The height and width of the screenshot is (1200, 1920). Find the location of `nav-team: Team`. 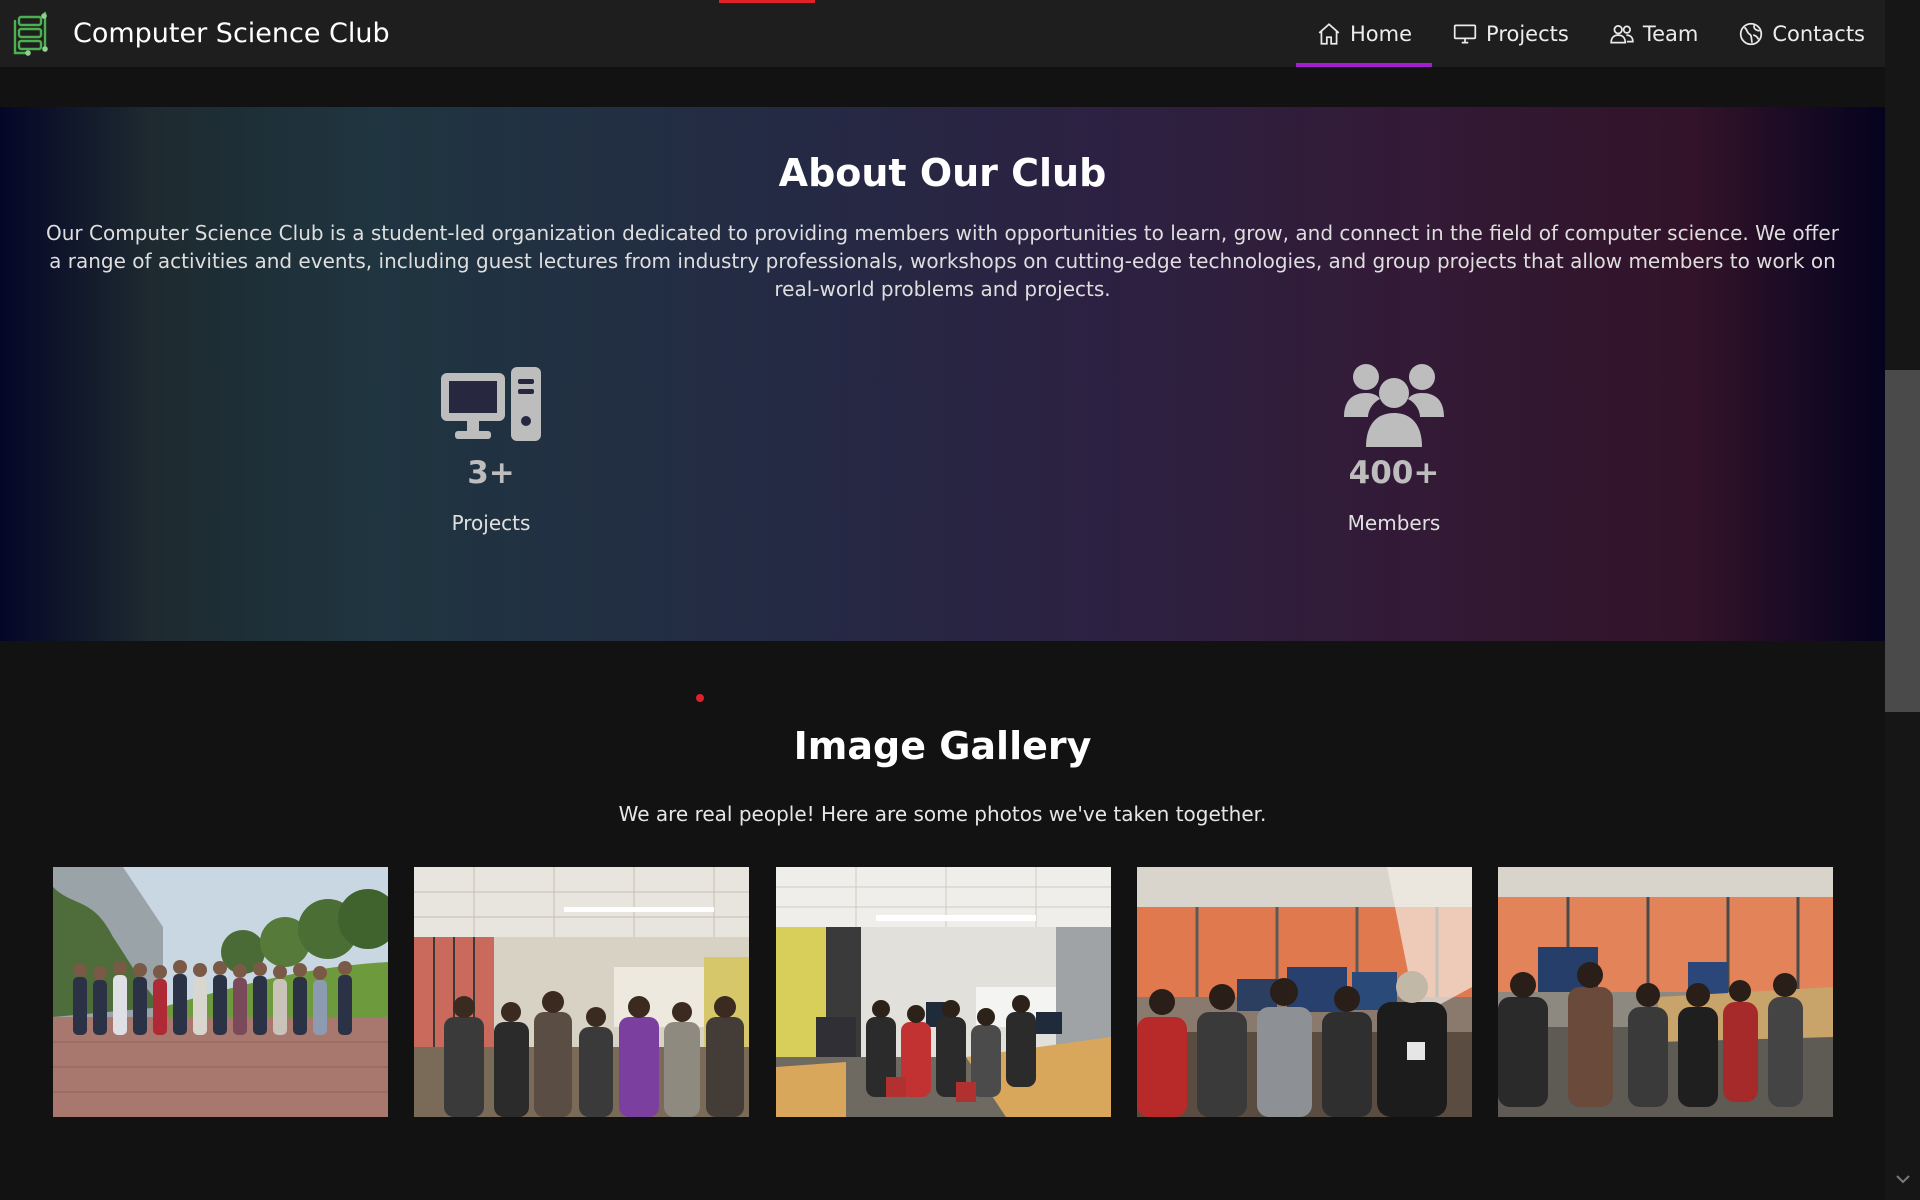

nav-team: Team is located at coordinates (1654, 33).